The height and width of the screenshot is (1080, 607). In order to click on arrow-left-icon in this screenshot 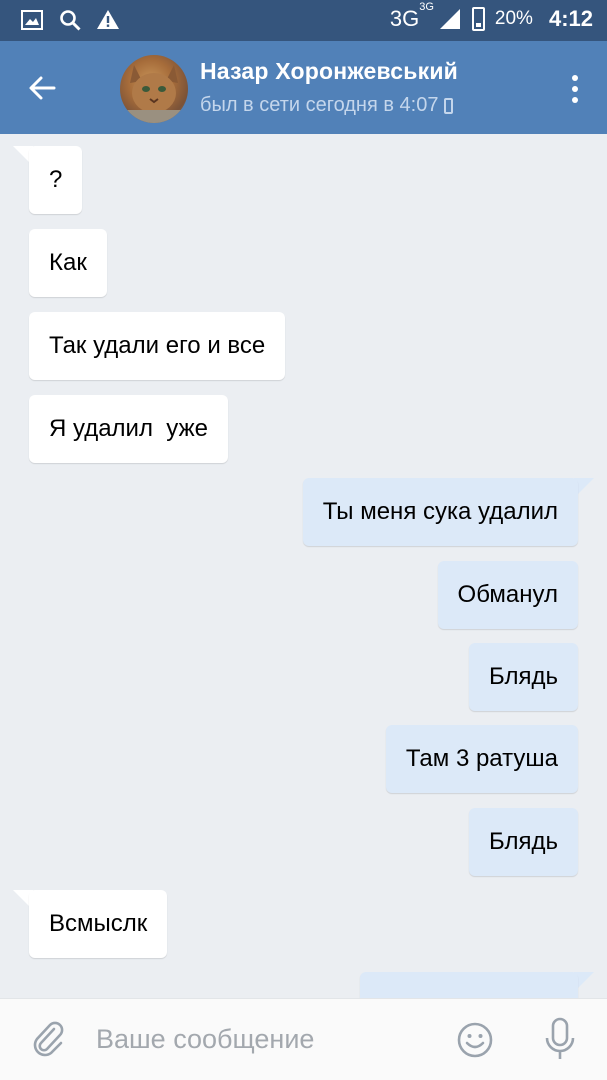, I will do `click(42, 88)`.